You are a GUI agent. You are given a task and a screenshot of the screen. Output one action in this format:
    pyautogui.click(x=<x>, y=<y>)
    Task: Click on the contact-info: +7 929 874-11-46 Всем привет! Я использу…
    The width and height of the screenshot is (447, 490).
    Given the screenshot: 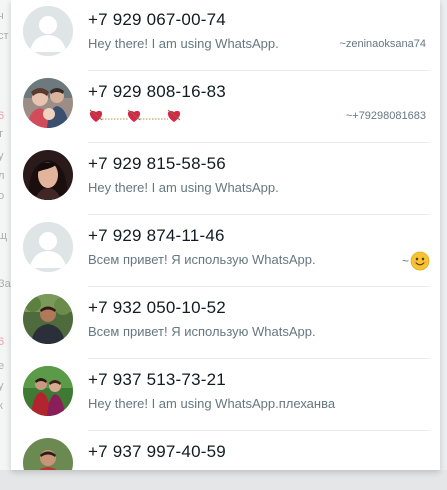 What is the action you would take?
    pyautogui.click(x=259, y=250)
    